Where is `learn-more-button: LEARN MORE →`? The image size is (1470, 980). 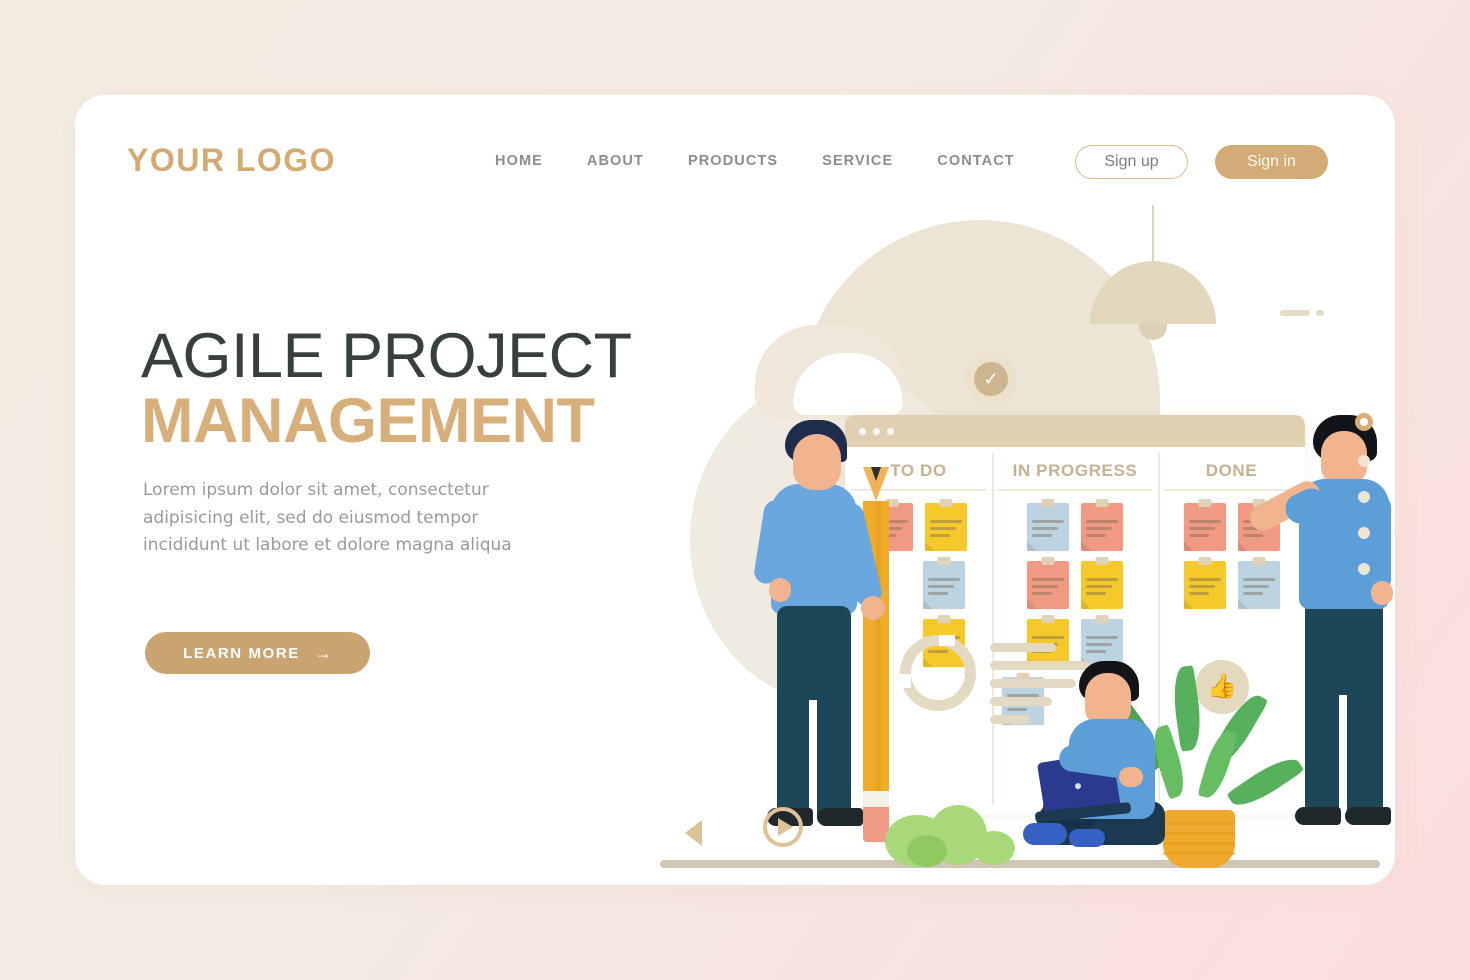
learn-more-button: LEARN MORE → is located at coordinates (257, 653).